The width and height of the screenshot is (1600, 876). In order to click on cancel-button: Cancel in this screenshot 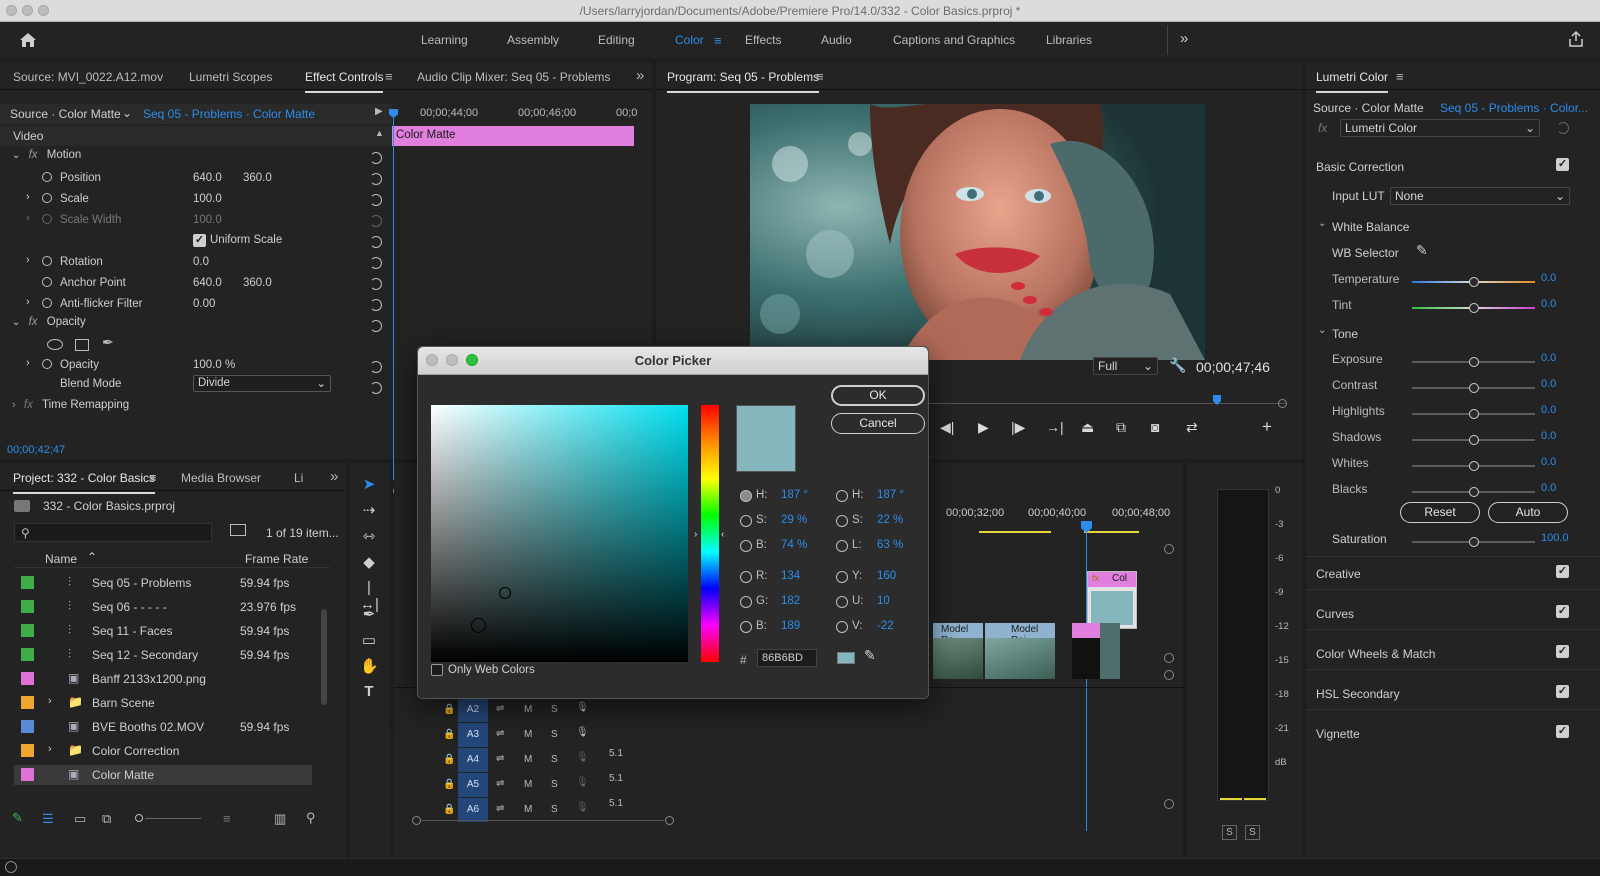, I will do `click(878, 423)`.